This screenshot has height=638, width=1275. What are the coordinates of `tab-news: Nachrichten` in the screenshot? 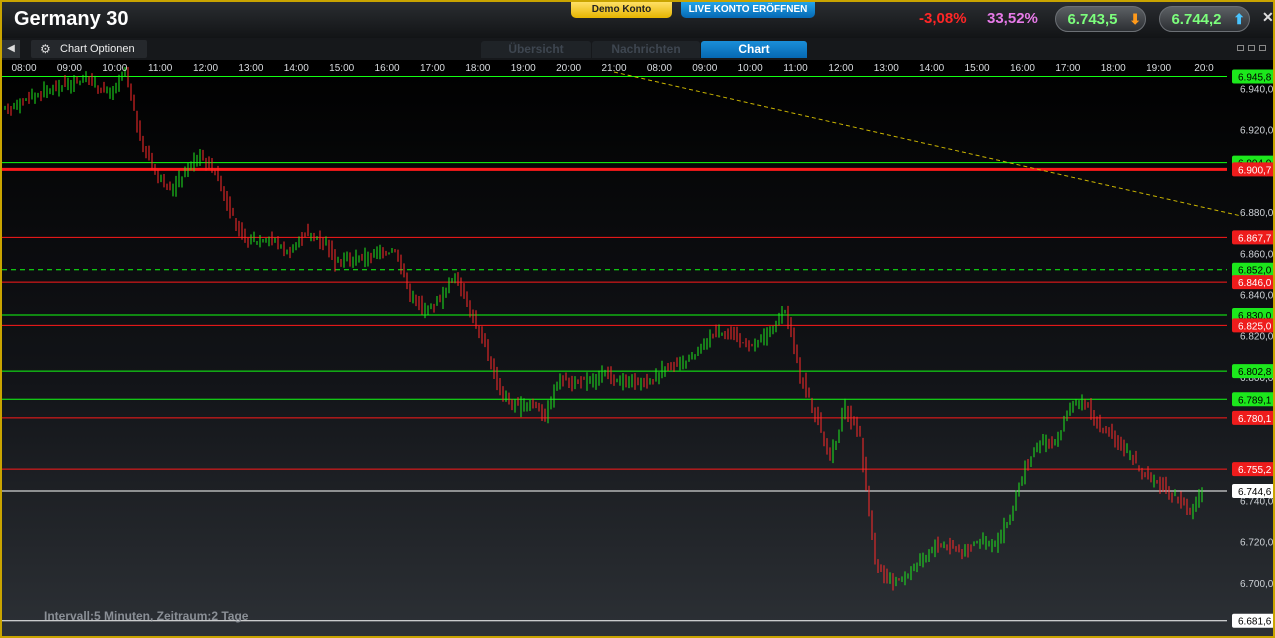 It's located at (646, 49).